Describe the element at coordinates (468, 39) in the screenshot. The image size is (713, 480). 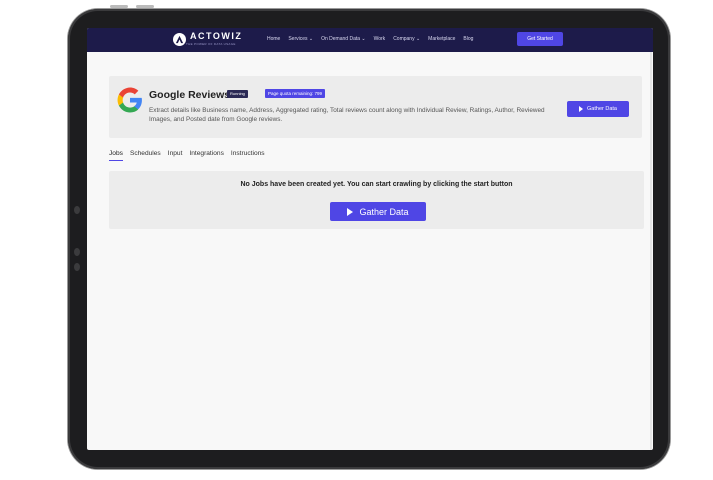
I see `nav-blog: Blog` at that location.